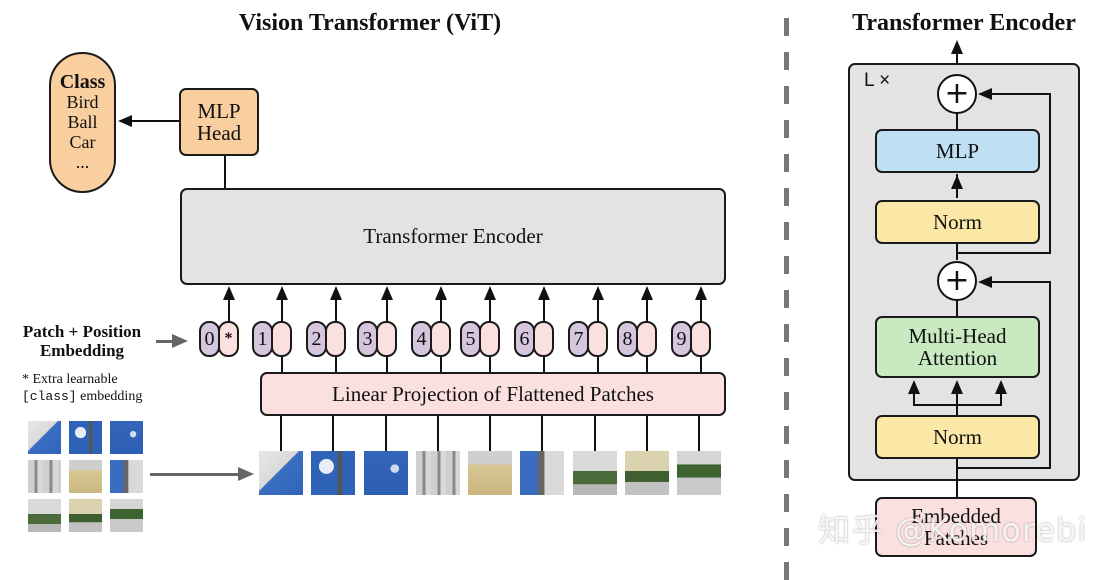  Describe the element at coordinates (953, 530) in the screenshot. I see `watermark: 知乎 @Komorebi` at that location.